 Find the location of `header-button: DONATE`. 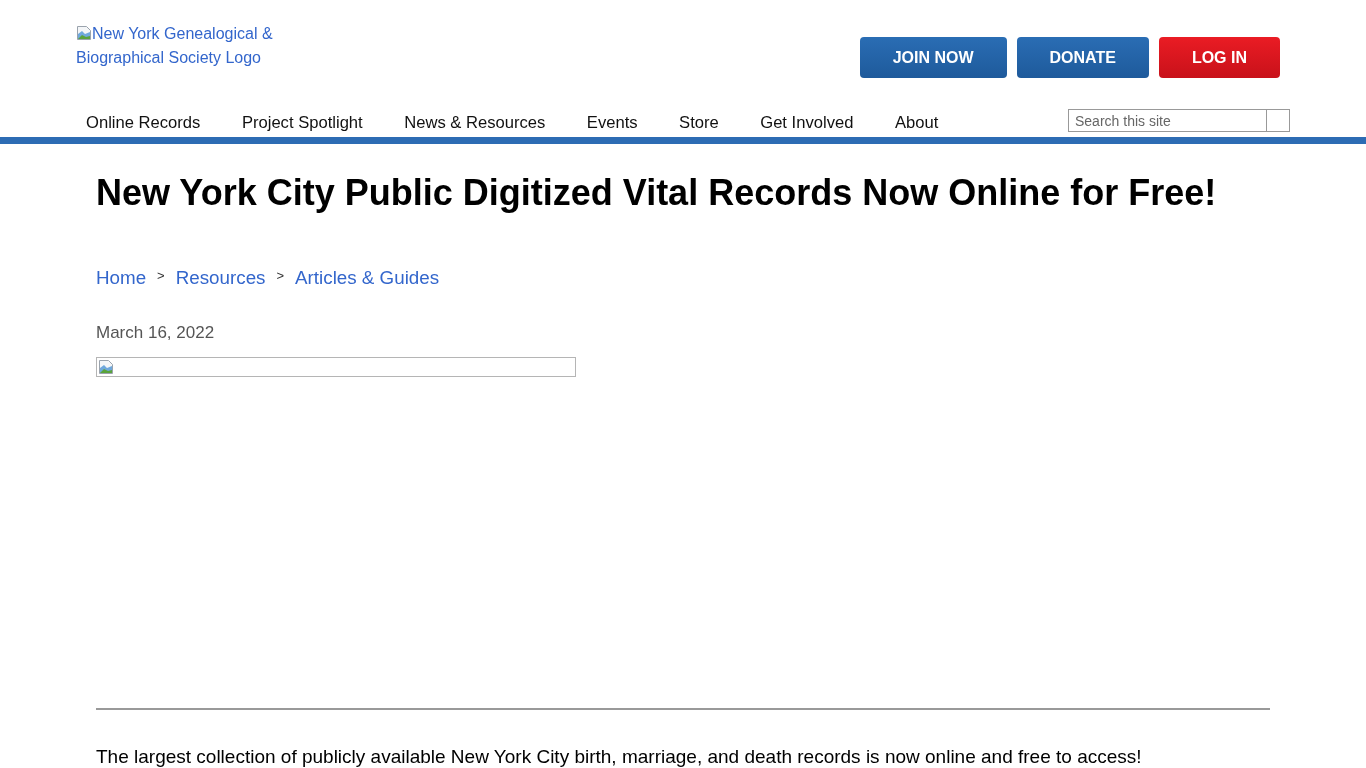

header-button: DONATE is located at coordinates (1082, 57).